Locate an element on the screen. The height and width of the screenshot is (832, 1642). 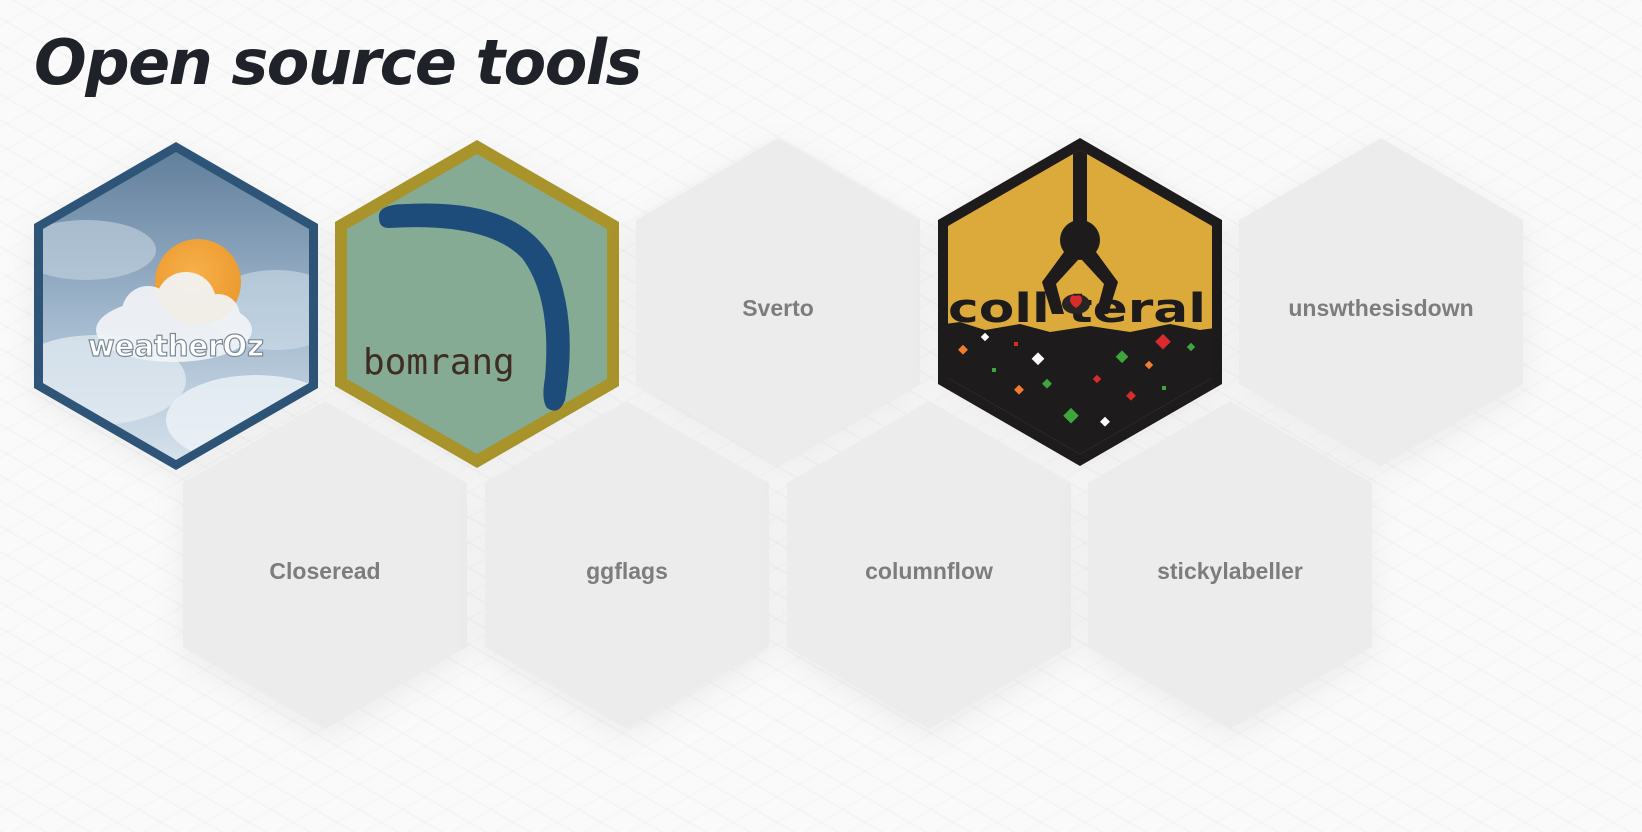
heart-rock-icon is located at coordinates (1076, 304).